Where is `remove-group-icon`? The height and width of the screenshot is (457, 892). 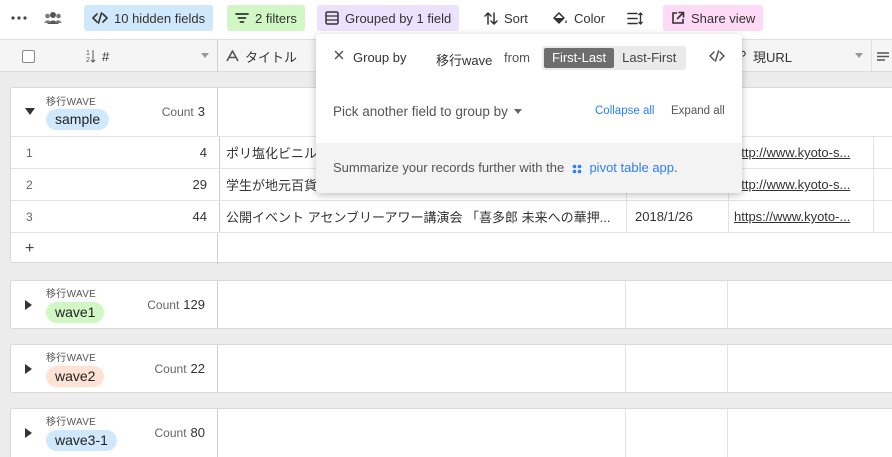
remove-group-icon is located at coordinates (339, 55).